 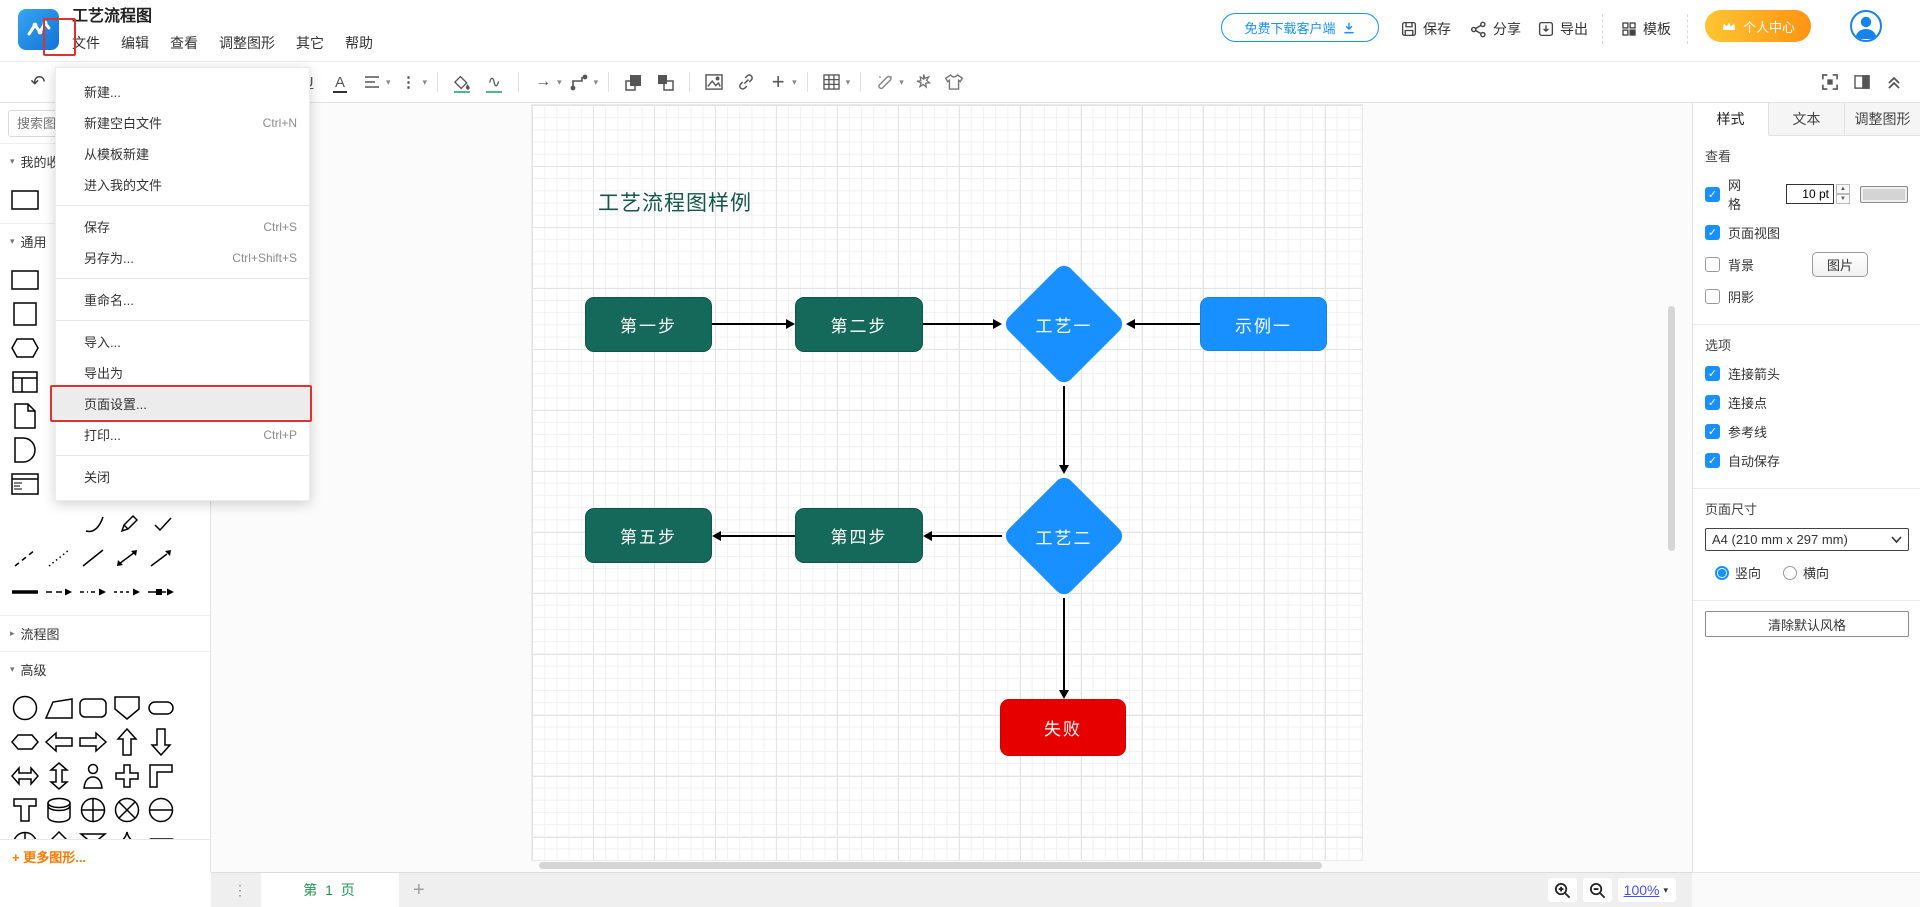 I want to click on shape-browser-window-icon, so click(x=25, y=484).